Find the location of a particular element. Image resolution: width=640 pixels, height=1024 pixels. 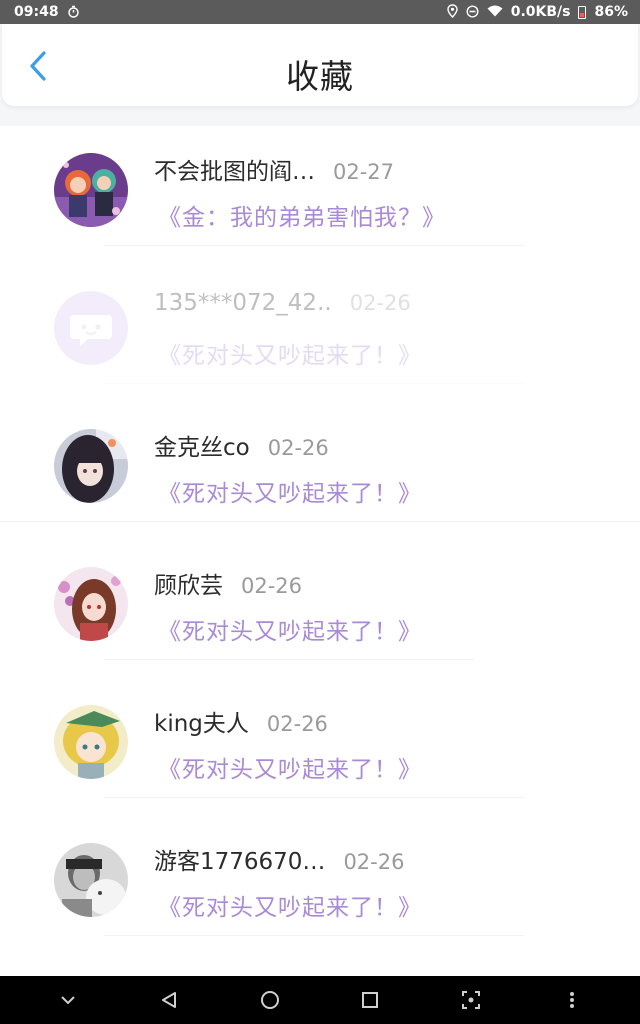

chat-bubble-icon is located at coordinates (91, 328).